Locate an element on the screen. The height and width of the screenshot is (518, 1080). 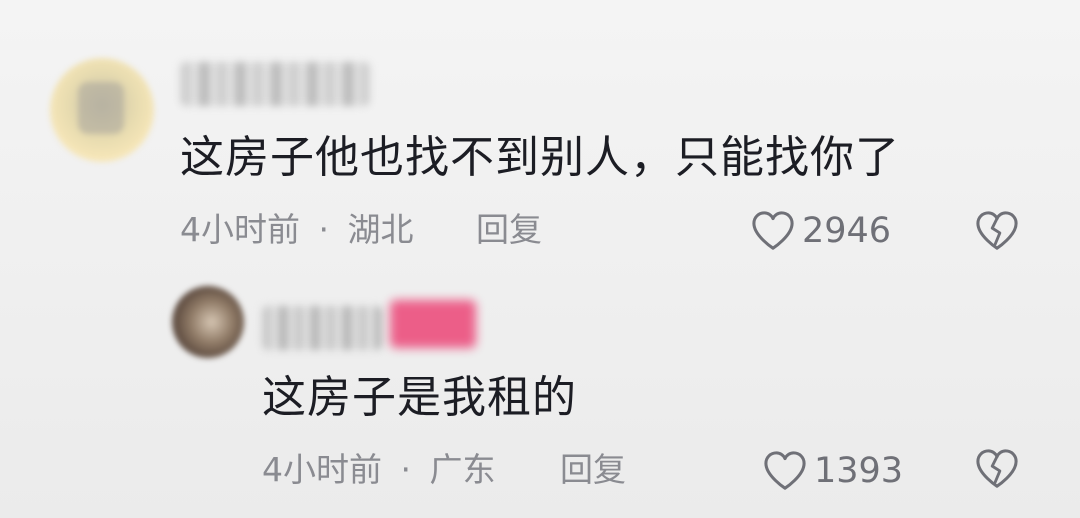
comment-text: 这房子他也找不到别人，只能找你了 is located at coordinates (540, 157).